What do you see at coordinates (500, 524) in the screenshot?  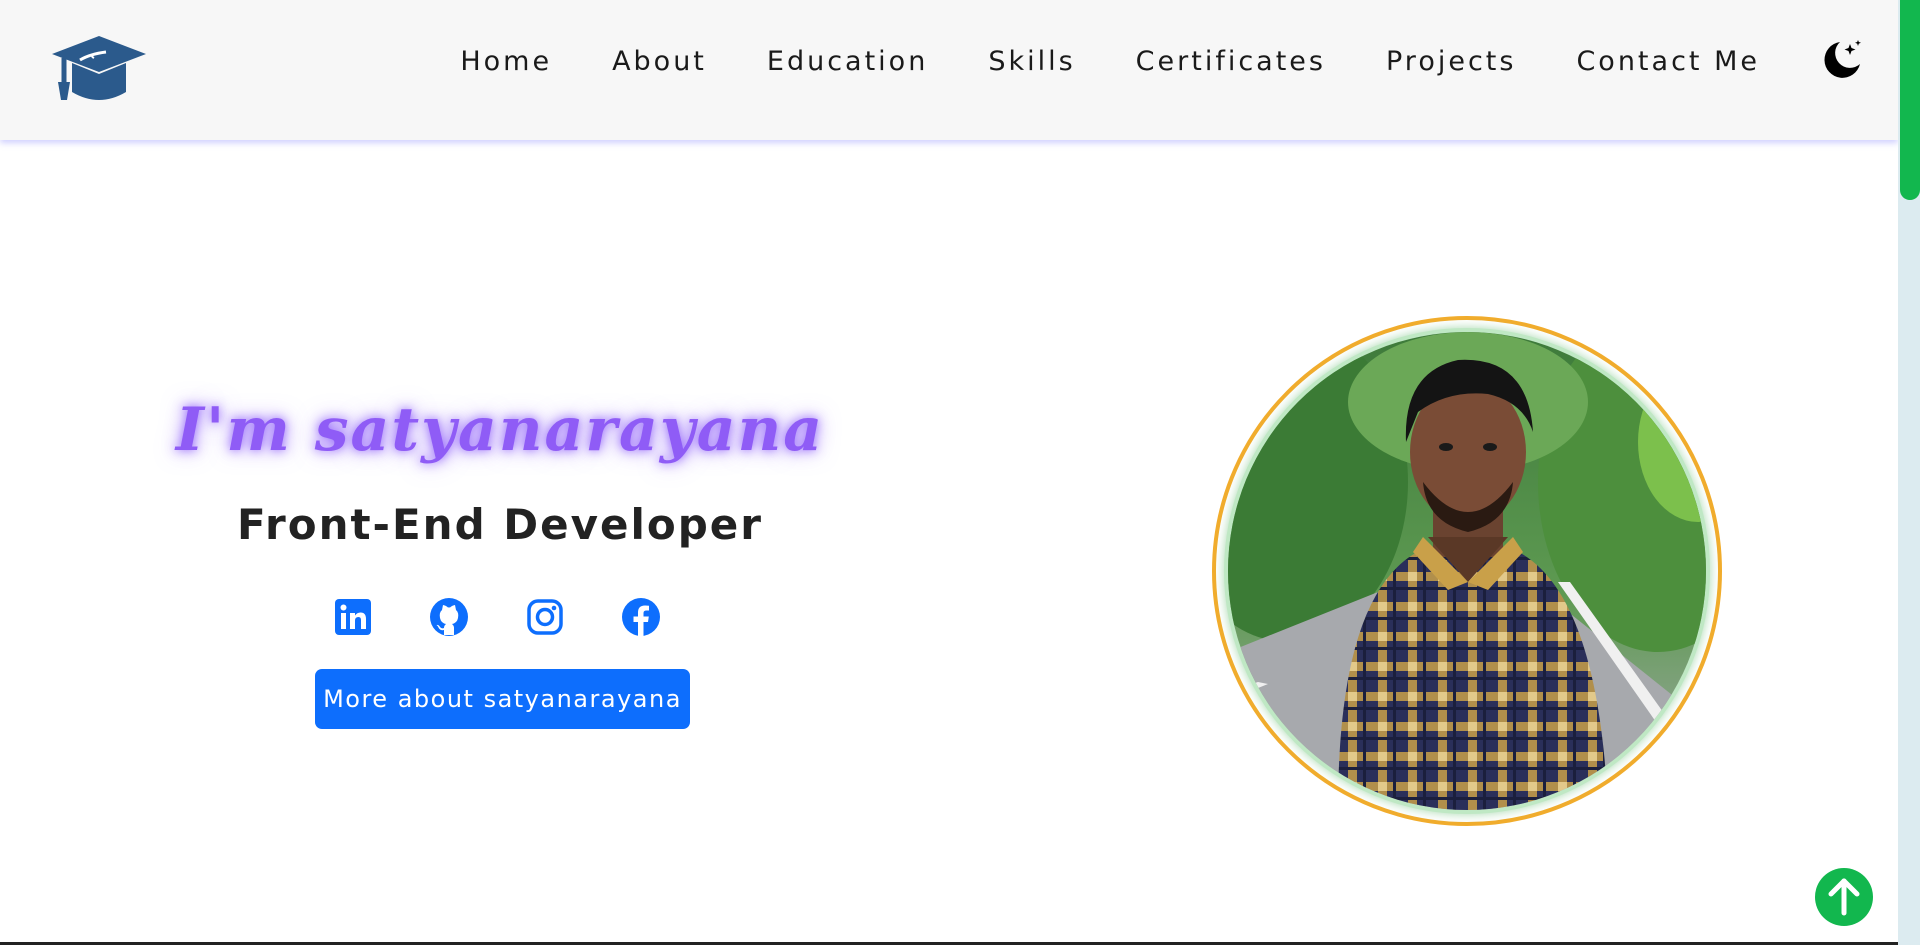 I see `hero-role: Front-End Developer` at bounding box center [500, 524].